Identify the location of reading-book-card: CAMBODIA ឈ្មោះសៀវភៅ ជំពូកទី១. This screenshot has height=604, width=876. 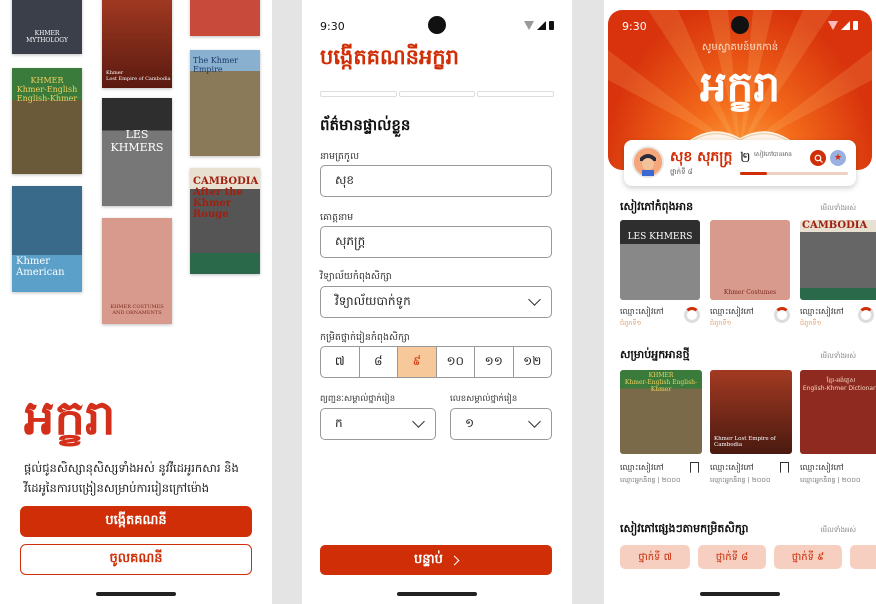
(838, 275).